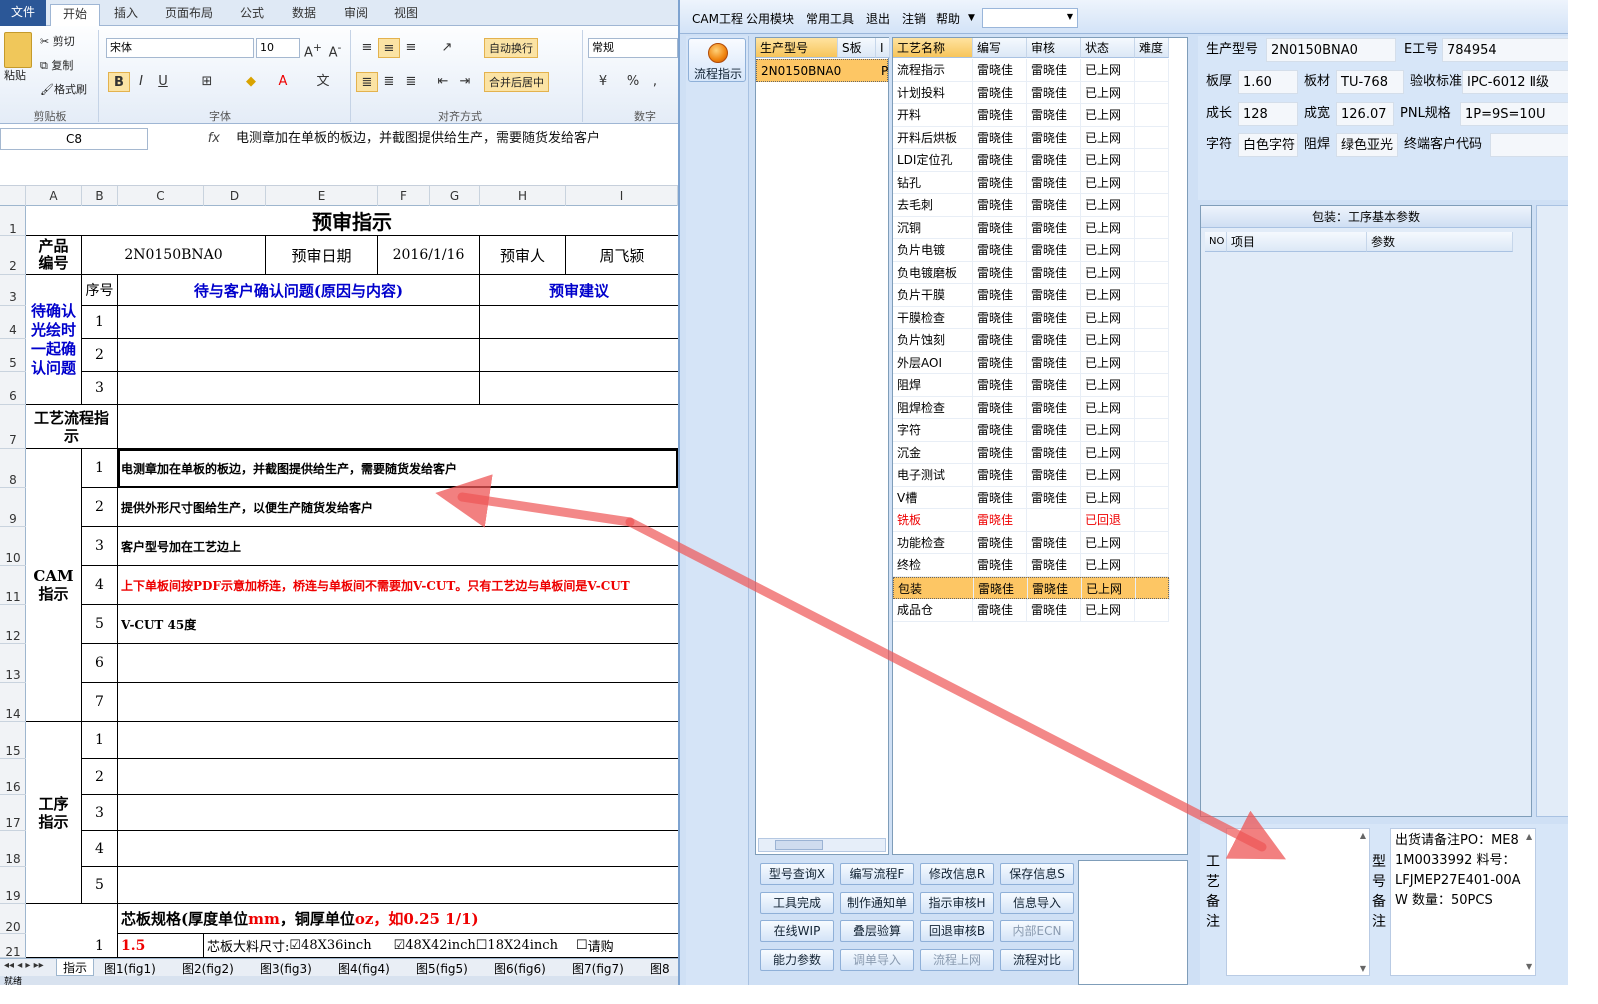 The image size is (1598, 1004). Describe the element at coordinates (830, 18) in the screenshot. I see `menu-tools: 常用工具` at that location.